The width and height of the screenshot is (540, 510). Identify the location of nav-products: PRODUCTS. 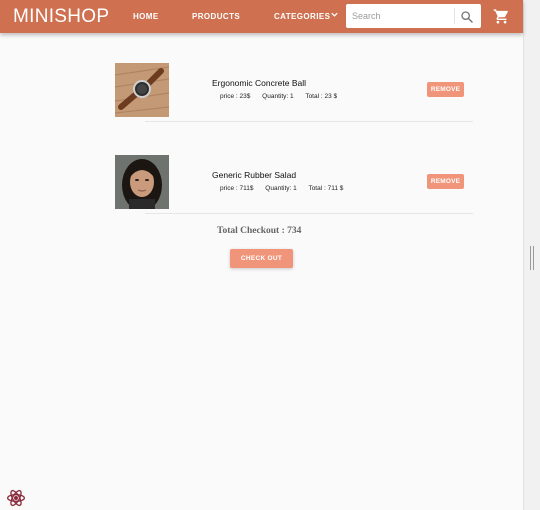
(216, 16).